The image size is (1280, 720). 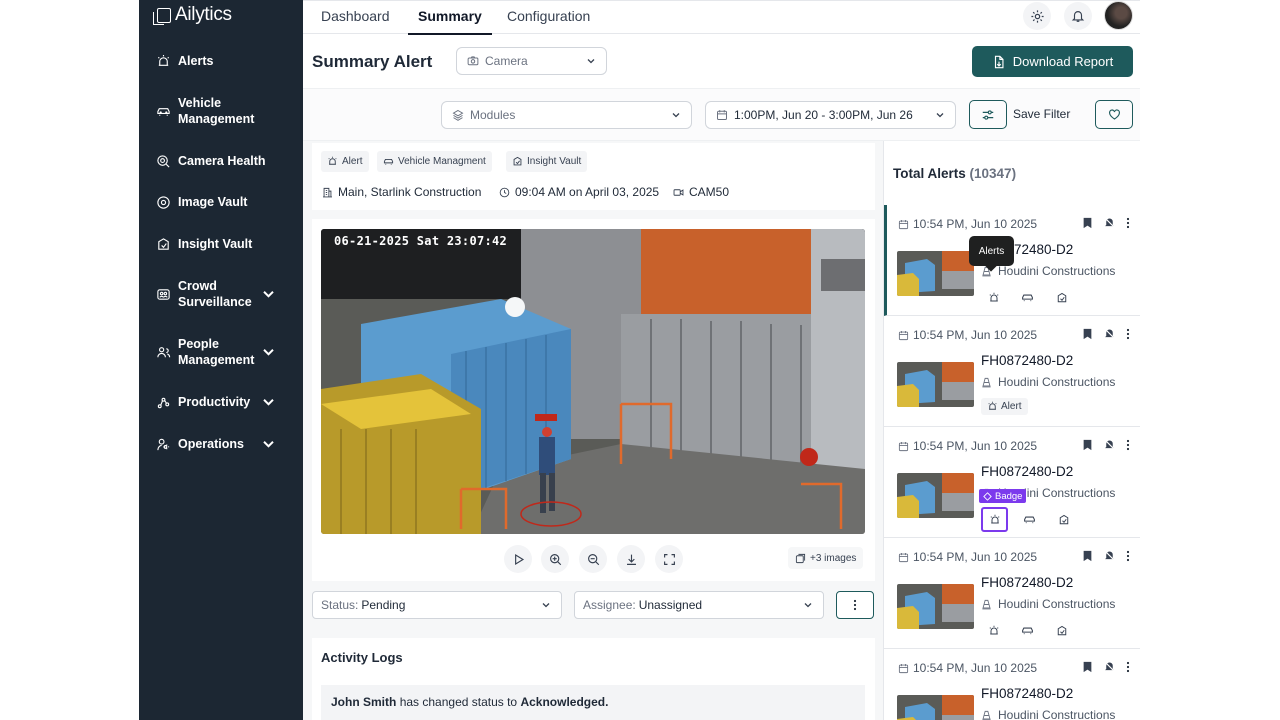 What do you see at coordinates (669, 559) in the screenshot?
I see `fullscreen-button` at bounding box center [669, 559].